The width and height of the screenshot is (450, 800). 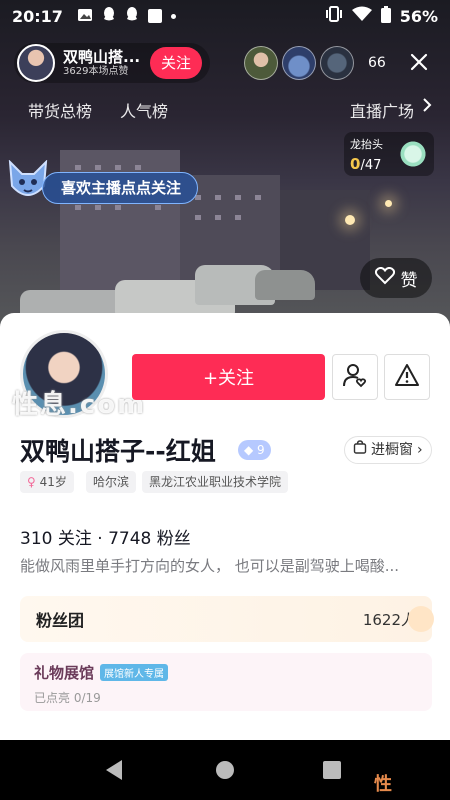 I want to click on fan-level-badge: ◆ 9, so click(x=254, y=450).